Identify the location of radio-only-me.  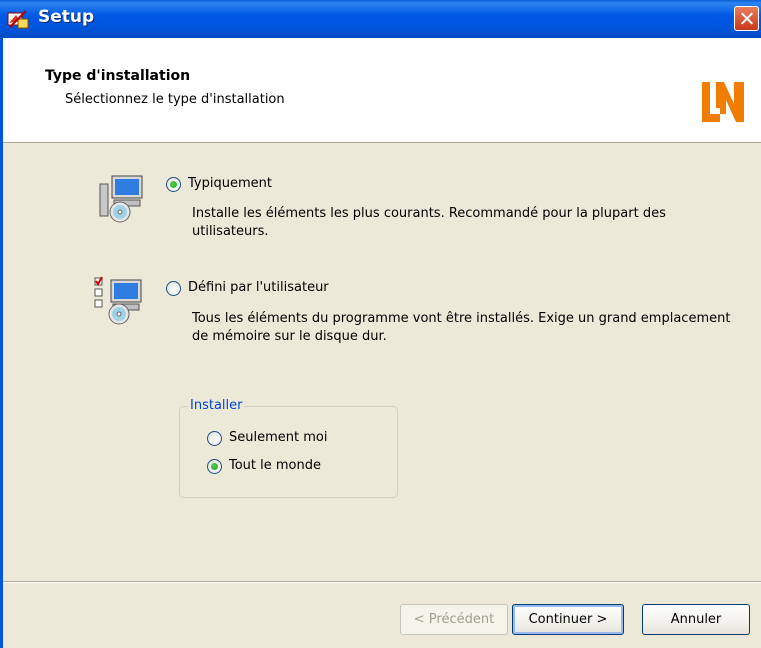
(214, 438).